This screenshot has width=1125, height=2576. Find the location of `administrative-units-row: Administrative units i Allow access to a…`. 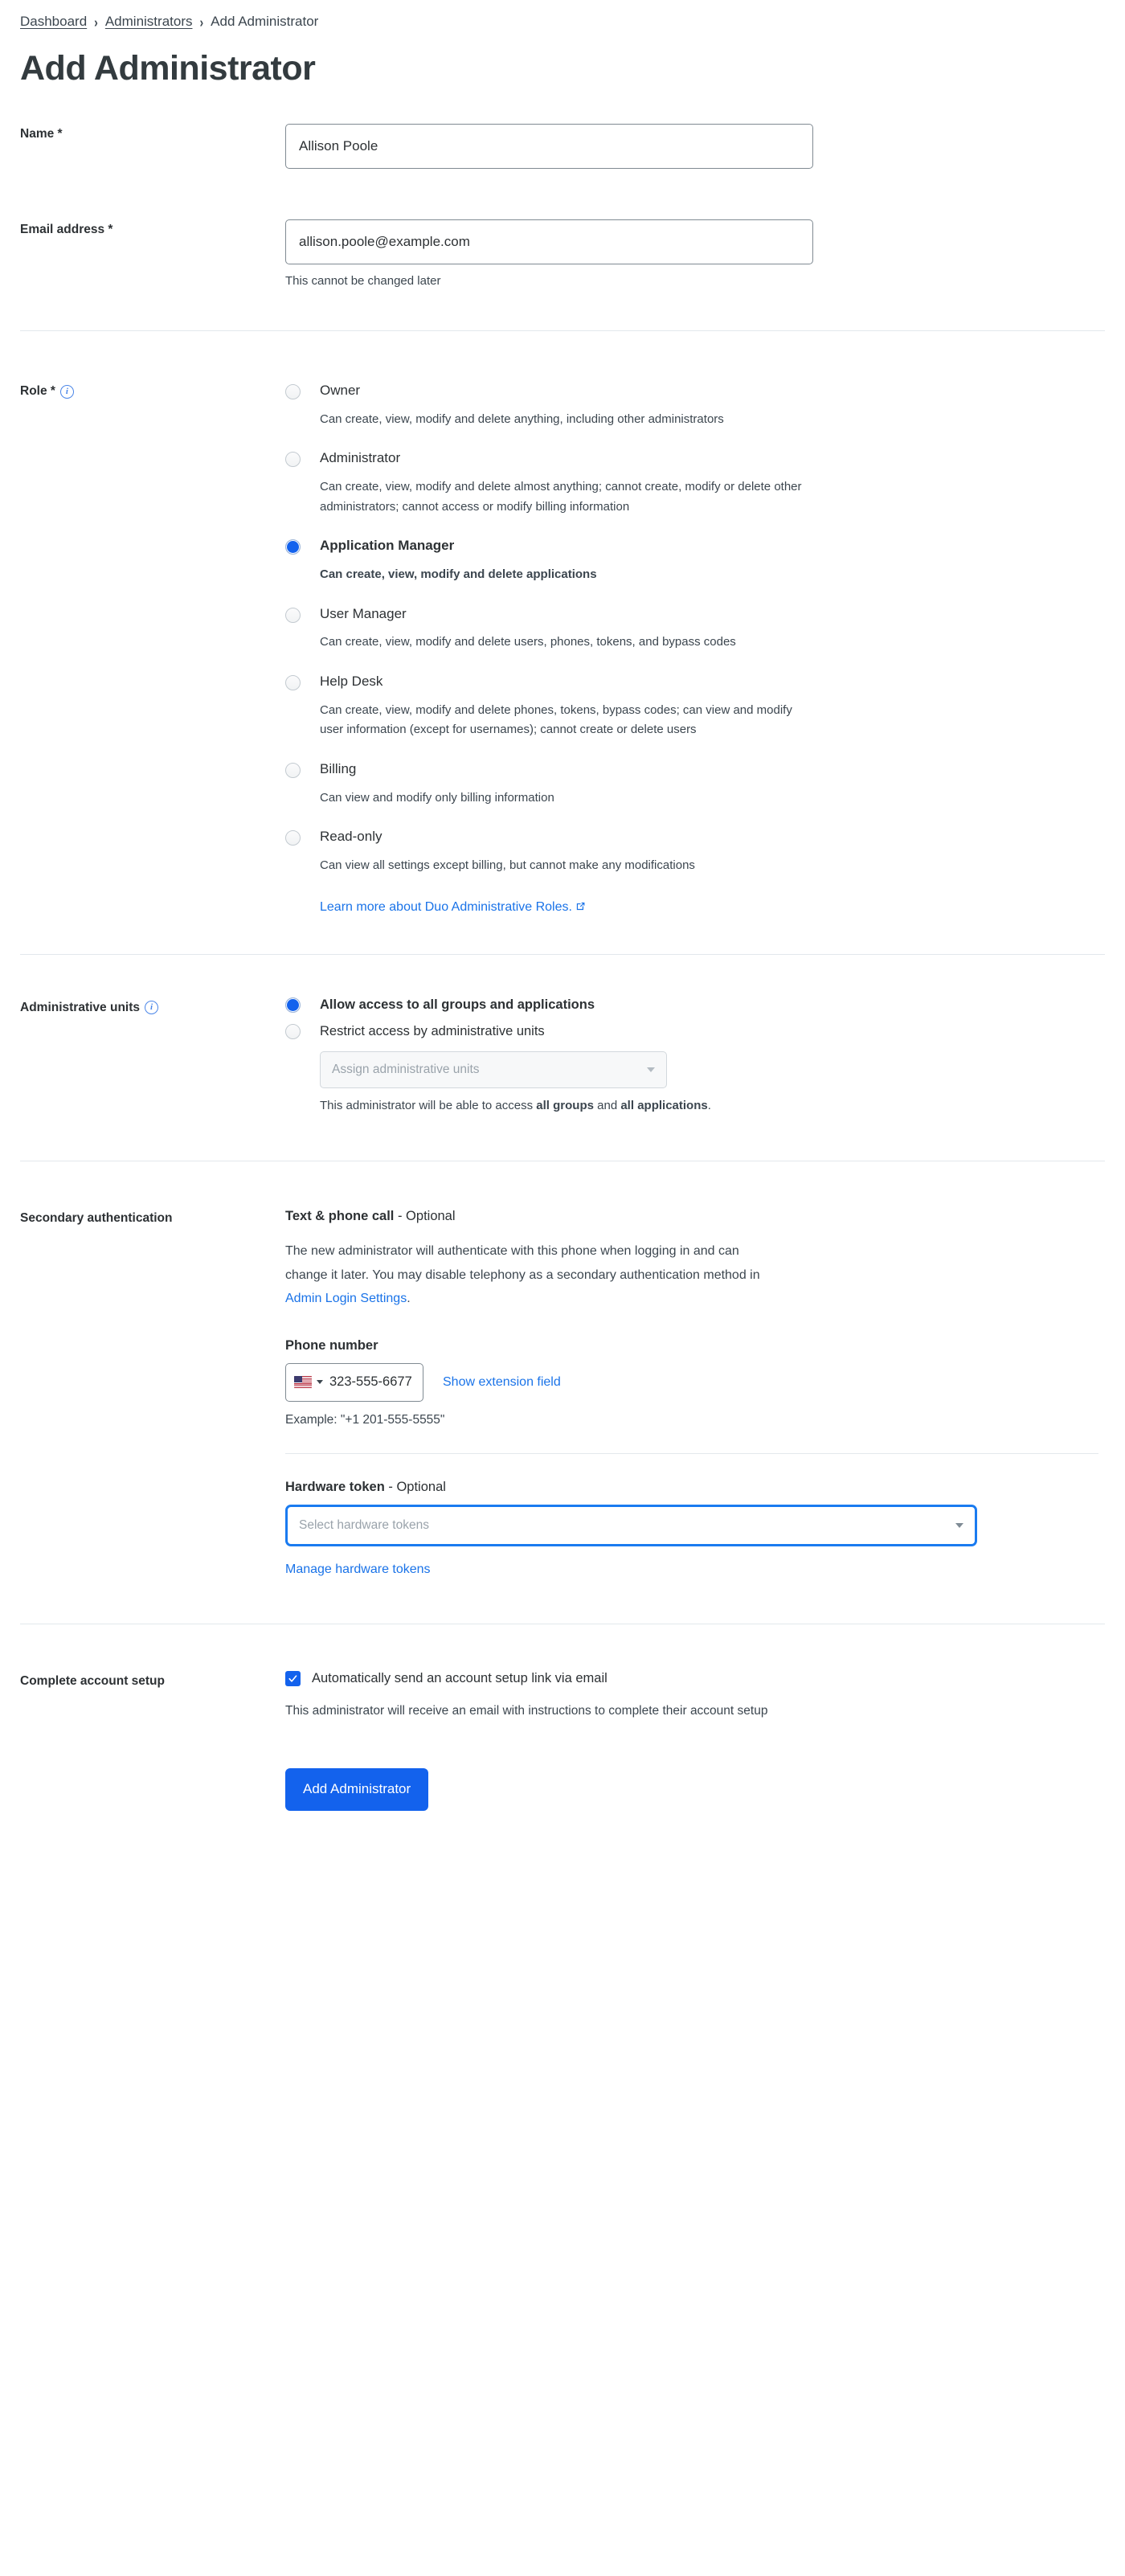

administrative-units-row: Administrative units i Allow access to a… is located at coordinates (562, 1054).